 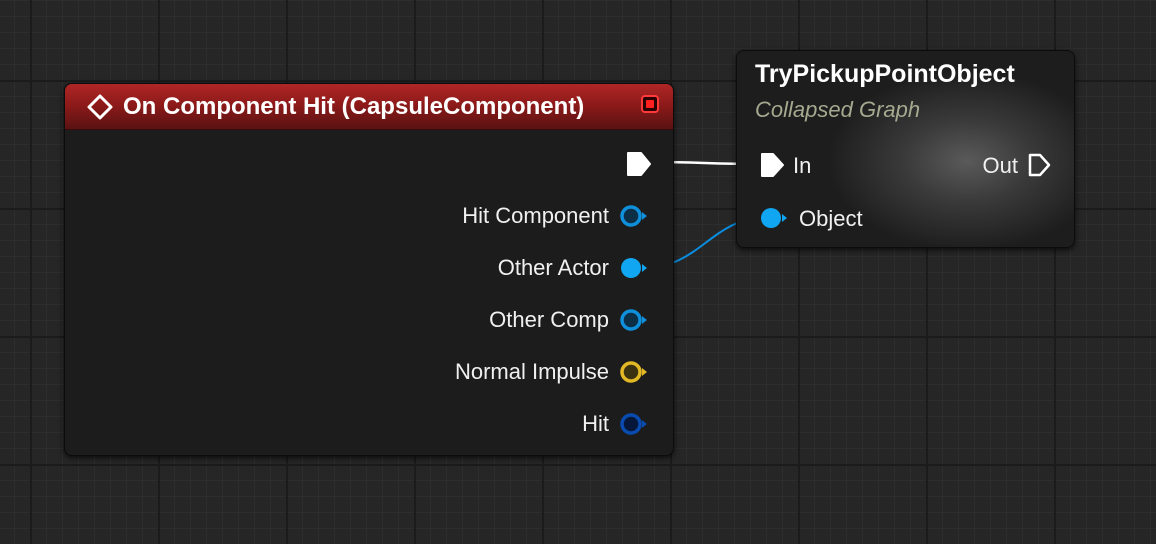 What do you see at coordinates (634, 424) in the screenshot?
I see `struct-pin-icon` at bounding box center [634, 424].